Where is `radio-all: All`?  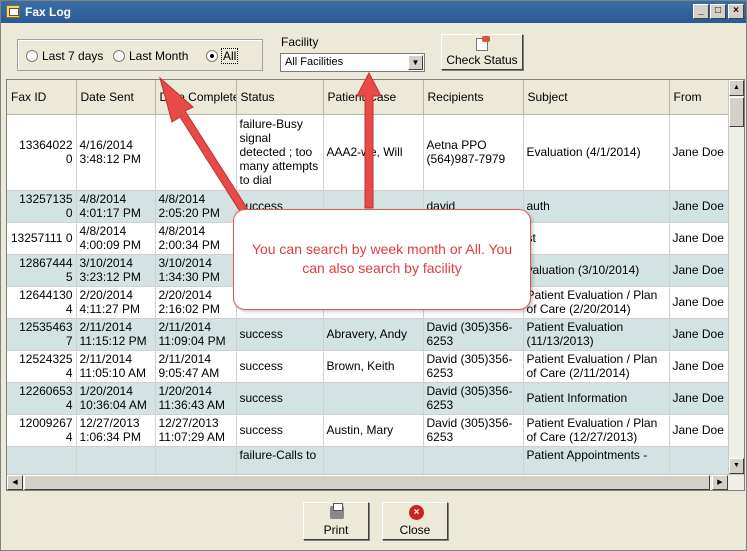 radio-all: All is located at coordinates (222, 56).